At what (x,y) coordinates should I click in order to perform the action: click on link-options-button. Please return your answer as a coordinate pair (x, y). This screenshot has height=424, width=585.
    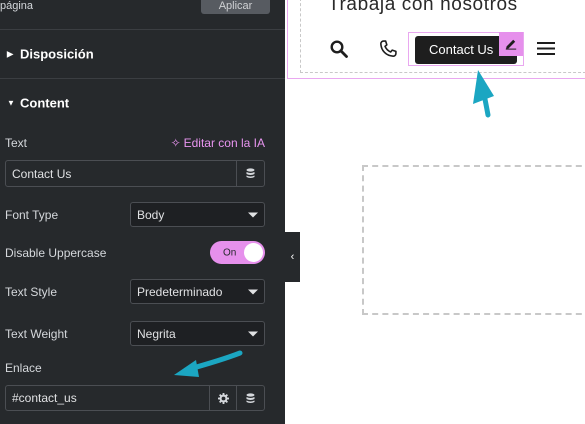
    Looking at the image, I should click on (223, 398).